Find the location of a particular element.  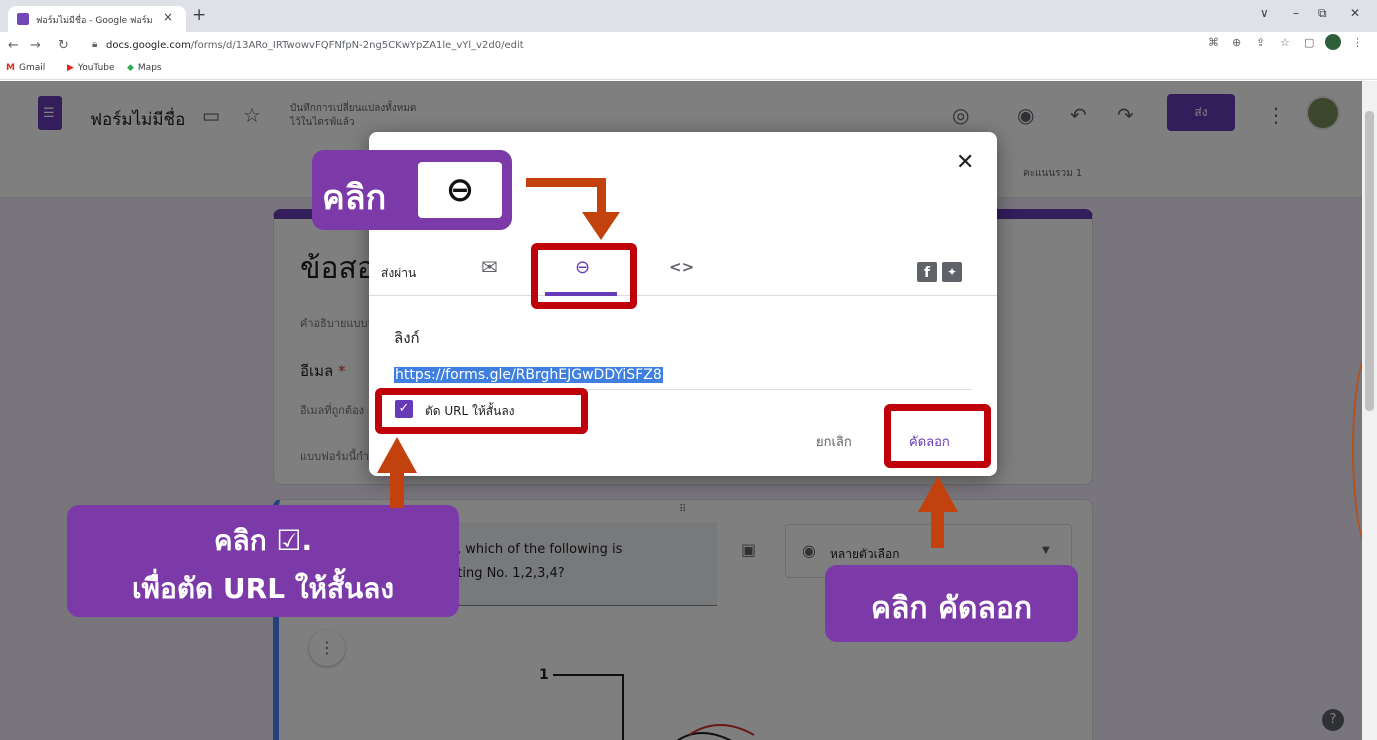

highlight-link-tab is located at coordinates (584, 276).